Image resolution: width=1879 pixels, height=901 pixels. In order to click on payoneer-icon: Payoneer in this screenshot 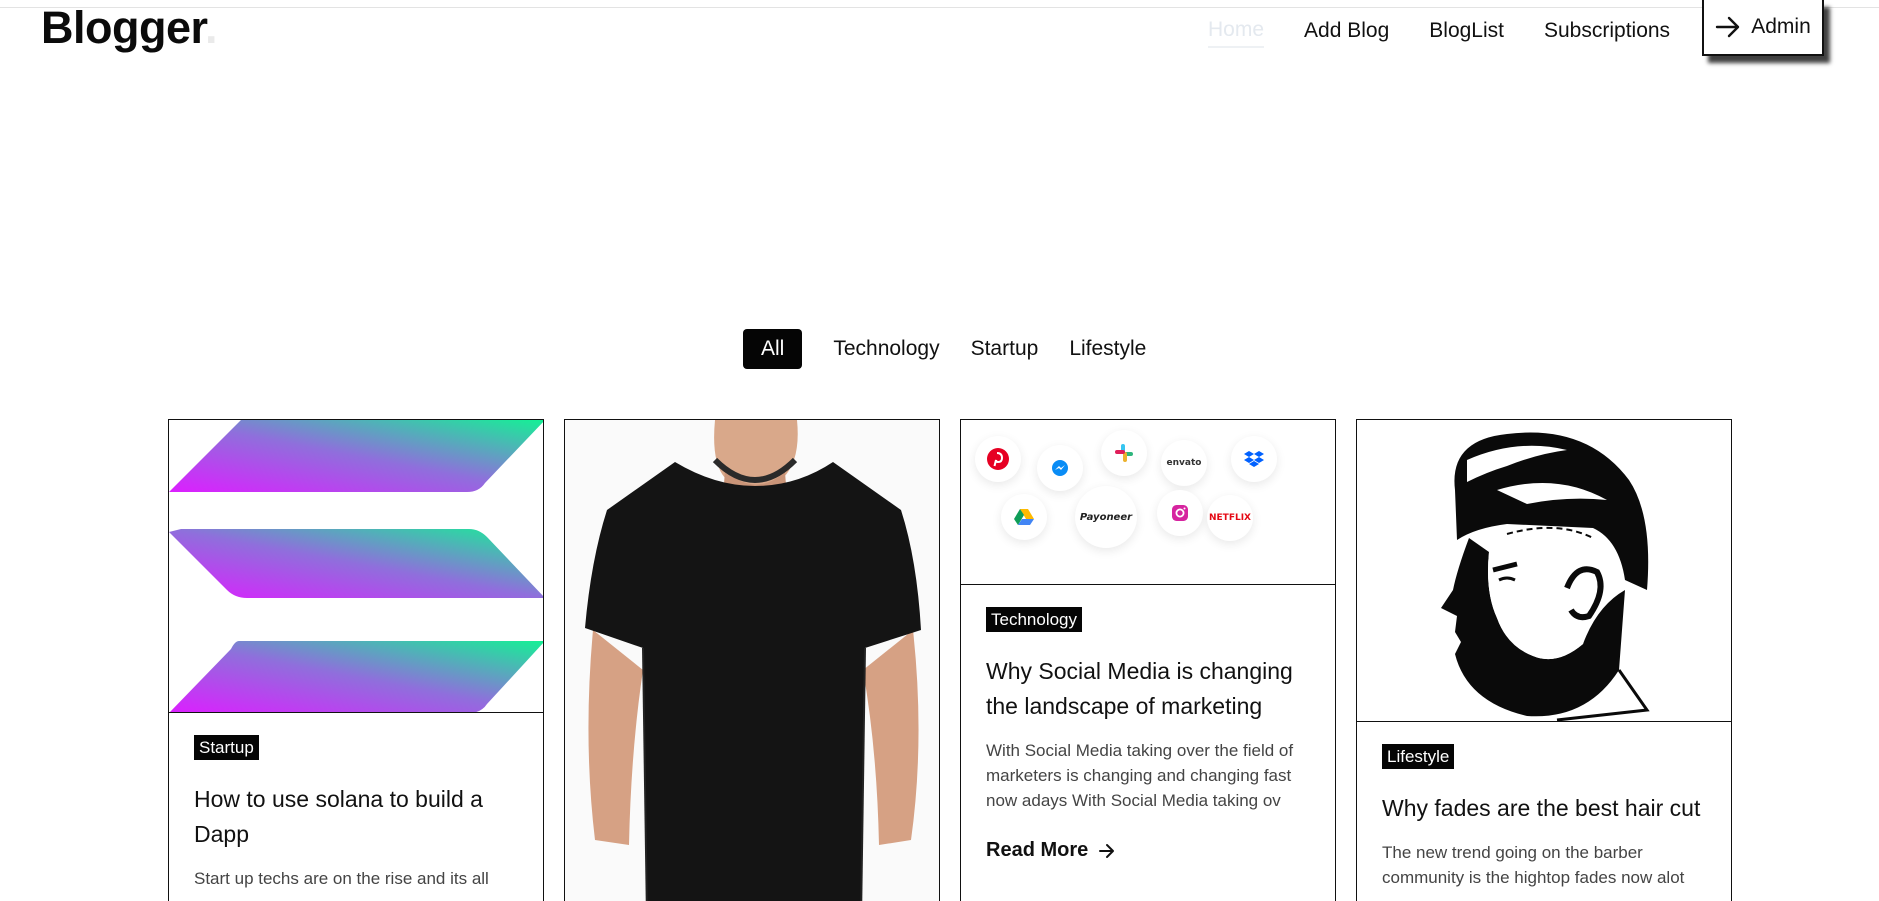, I will do `click(1106, 517)`.